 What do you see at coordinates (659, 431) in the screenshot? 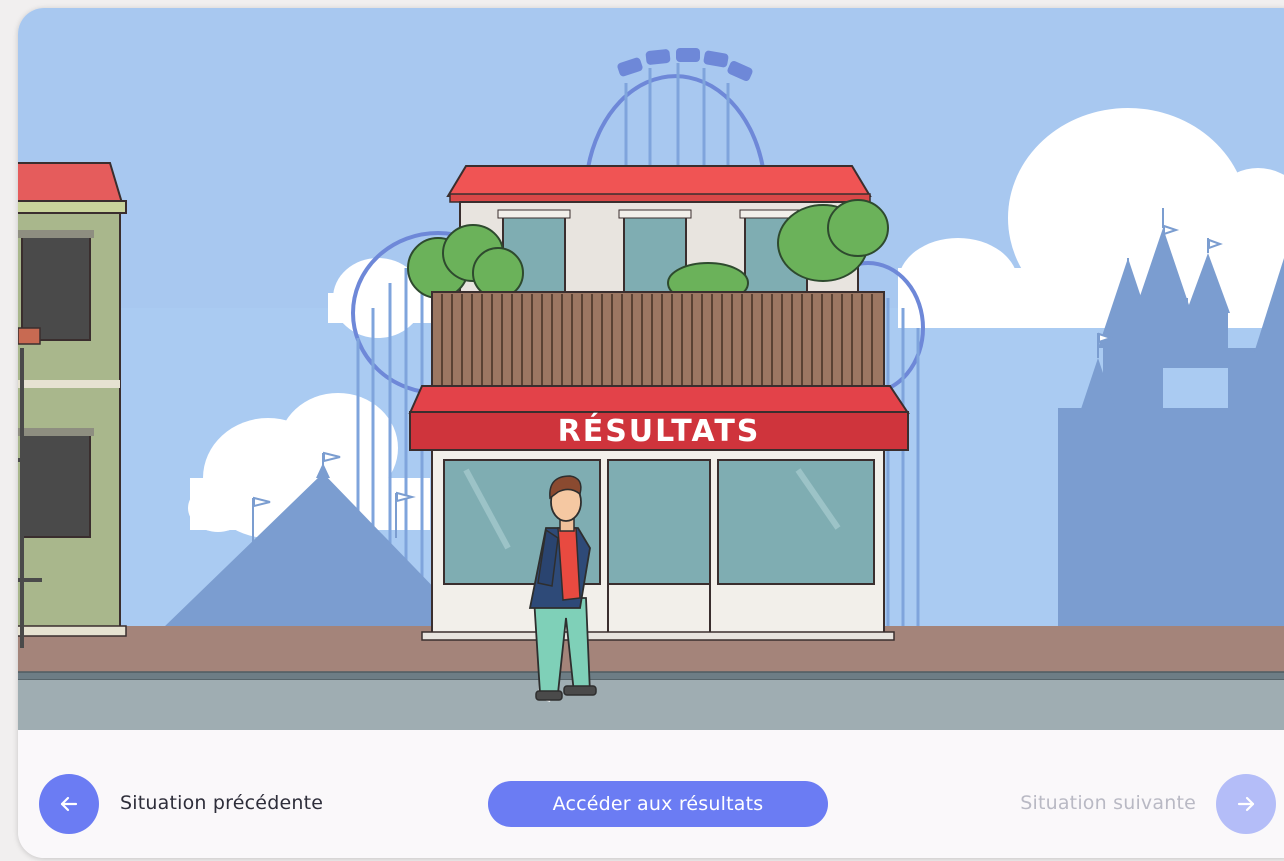
I see `sign-text: RÉSULTATS` at bounding box center [659, 431].